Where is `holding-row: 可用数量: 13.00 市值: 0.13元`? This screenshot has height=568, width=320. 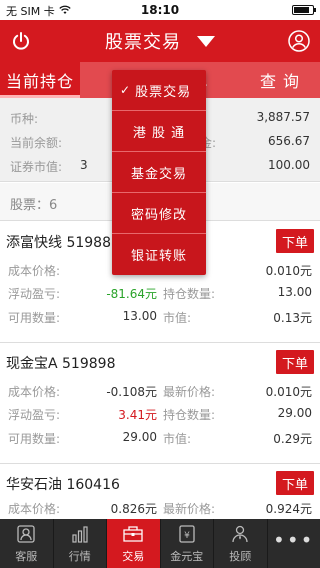 holding-row: 可用数量: 13.00 市值: 0.13元 is located at coordinates (160, 317).